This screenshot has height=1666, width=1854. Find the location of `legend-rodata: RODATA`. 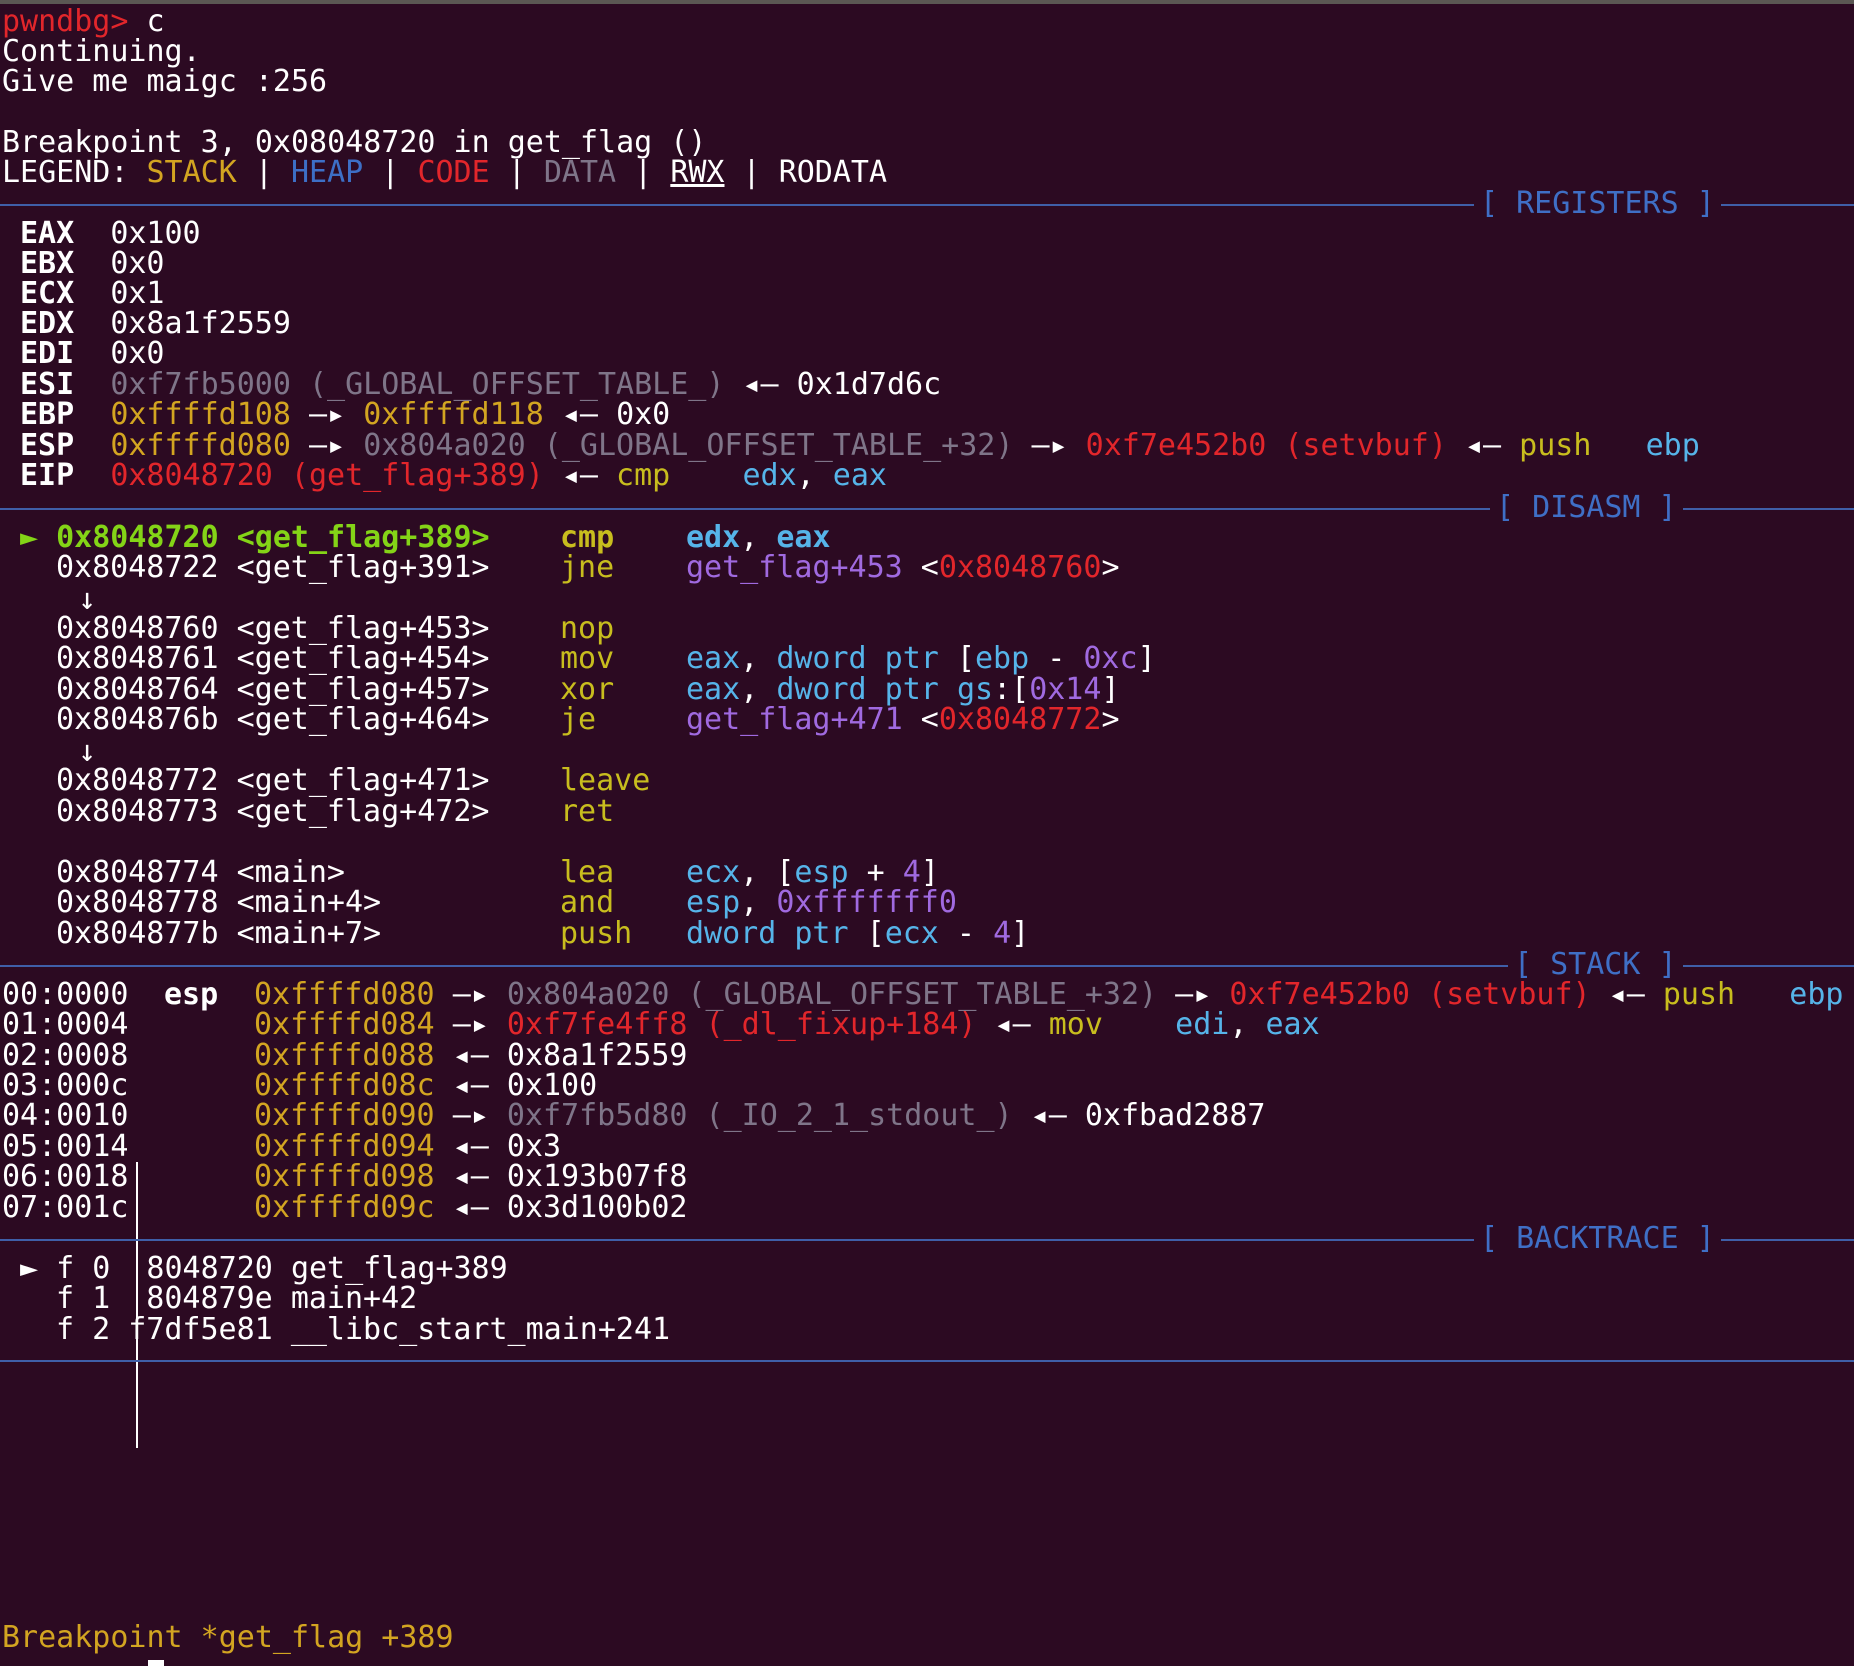

legend-rodata: RODATA is located at coordinates (833, 172).